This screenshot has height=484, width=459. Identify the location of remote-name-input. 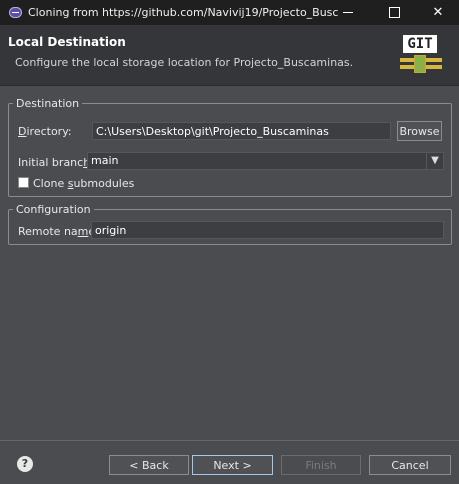
(267, 230).